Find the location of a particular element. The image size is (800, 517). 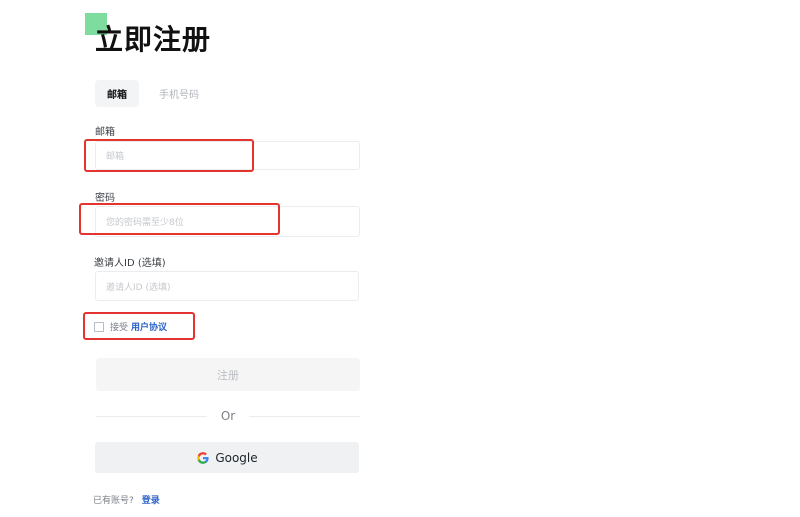

email-placeholder: 邮箱 is located at coordinates (115, 157).